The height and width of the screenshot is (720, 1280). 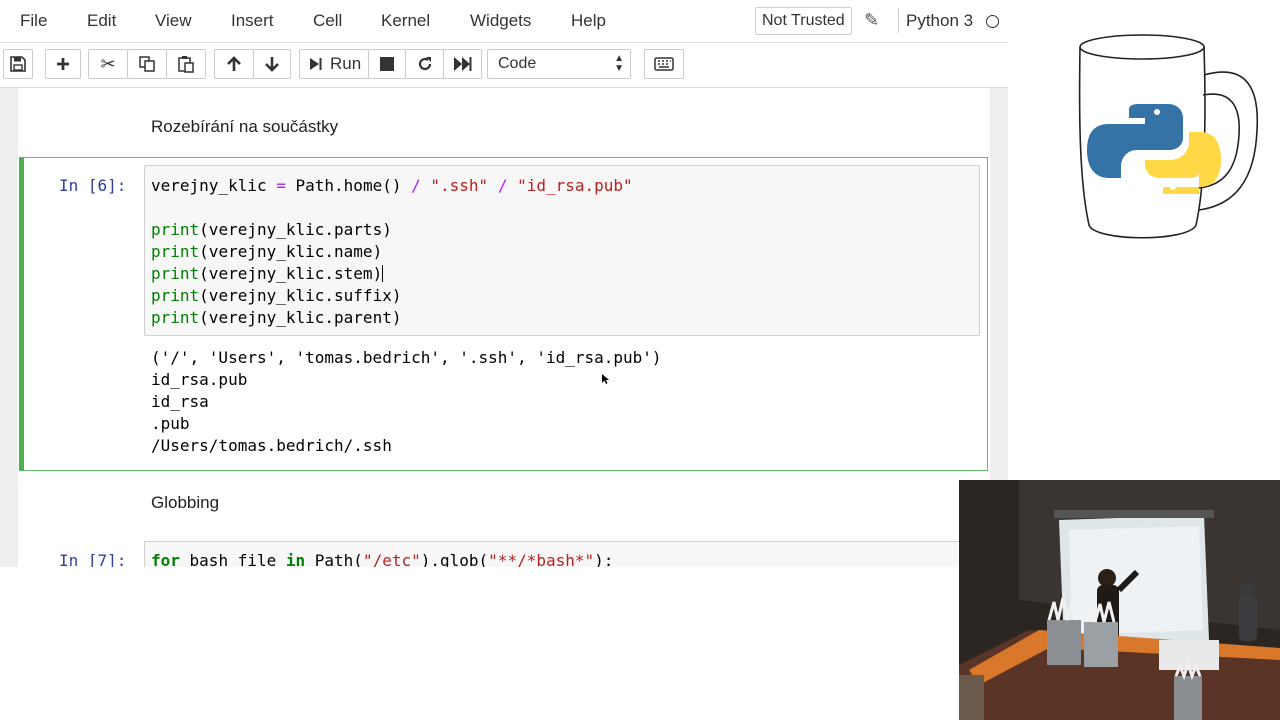 What do you see at coordinates (170, 423) in the screenshot?
I see `output-line: .pub` at bounding box center [170, 423].